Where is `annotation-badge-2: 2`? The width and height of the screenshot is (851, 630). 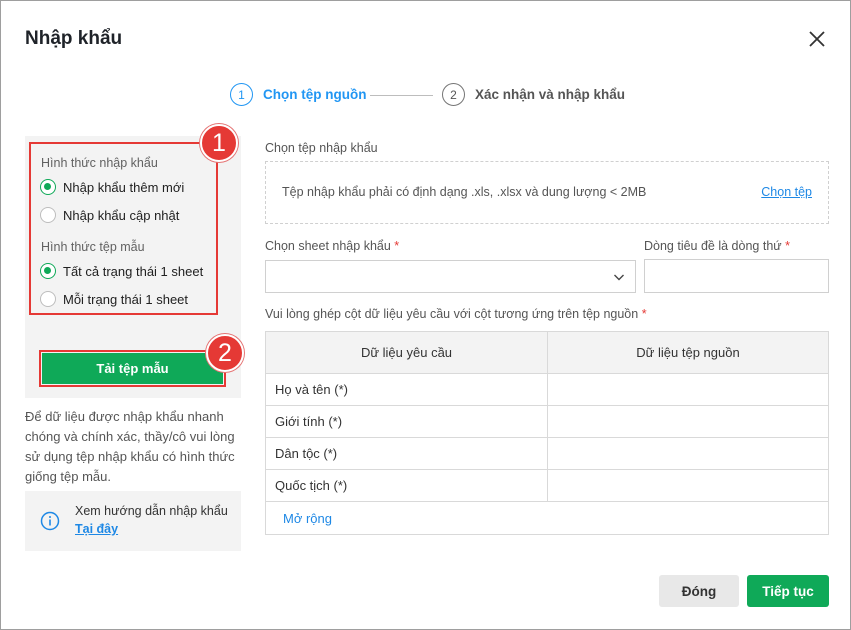 annotation-badge-2: 2 is located at coordinates (225, 353).